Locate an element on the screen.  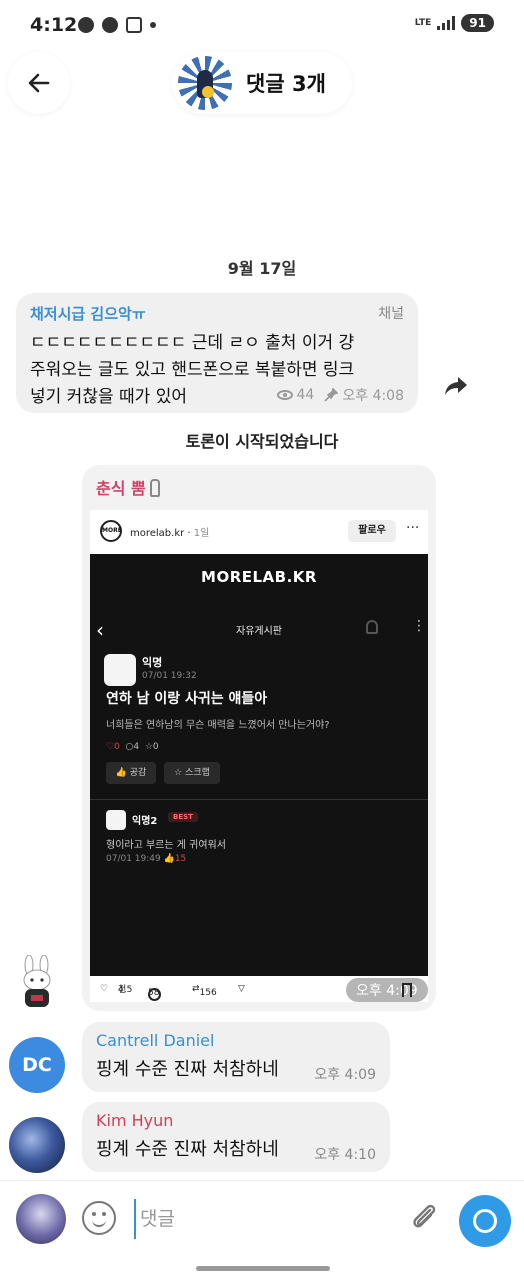
author-avatar is located at coordinates (120, 670).